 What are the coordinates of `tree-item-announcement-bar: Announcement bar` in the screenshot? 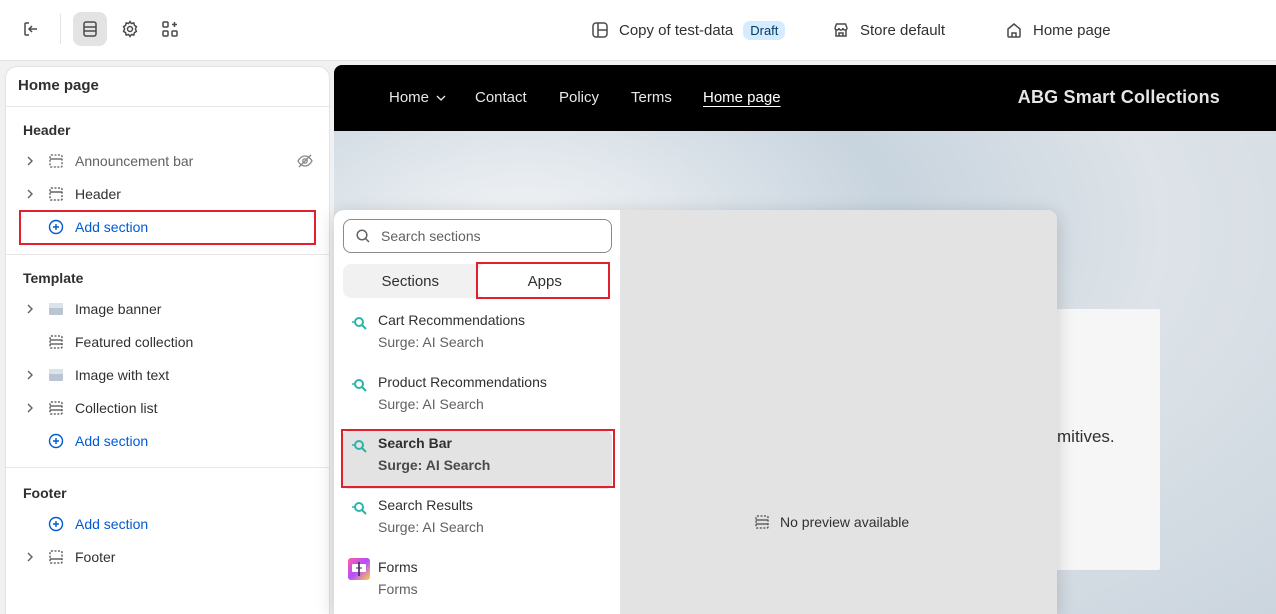 It's located at (167, 161).